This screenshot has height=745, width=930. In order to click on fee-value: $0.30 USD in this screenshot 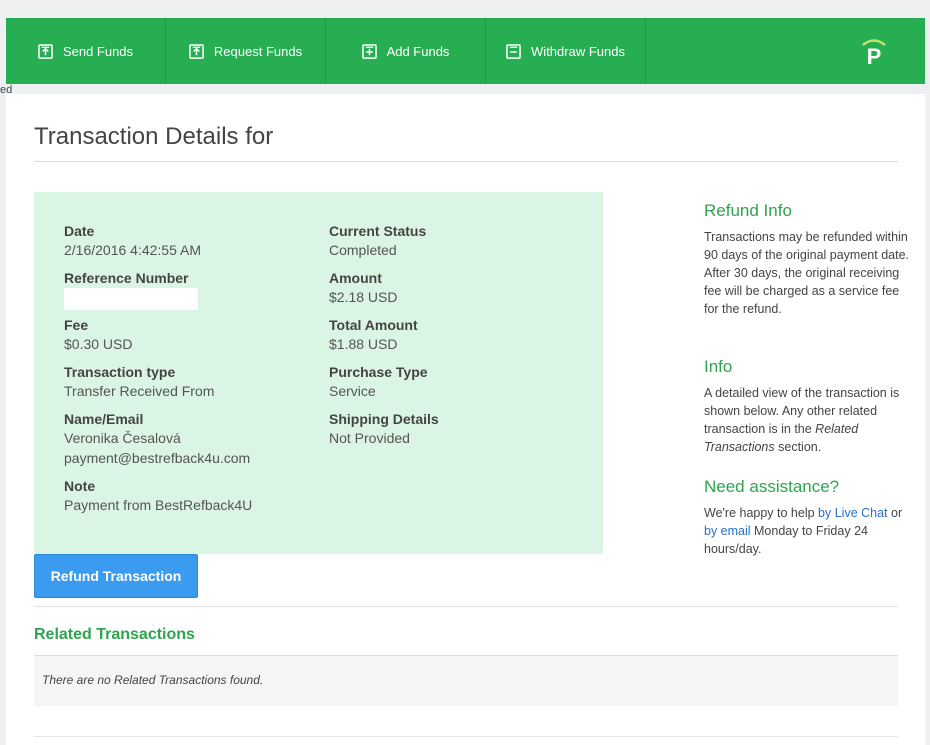, I will do `click(98, 344)`.